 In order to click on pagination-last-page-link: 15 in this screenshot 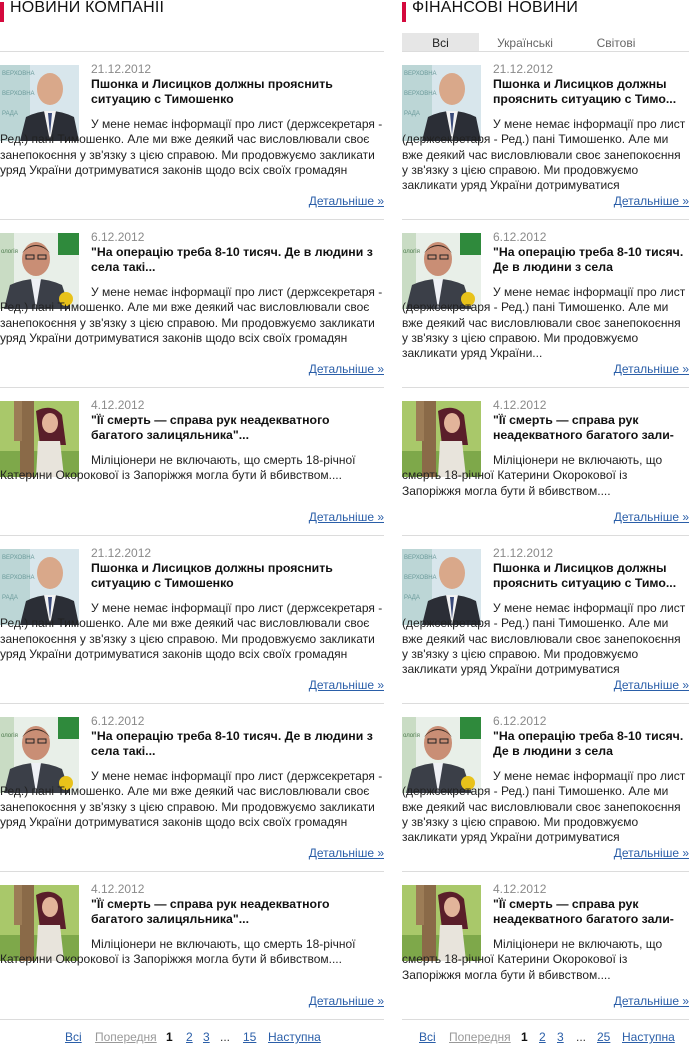, I will do `click(249, 1037)`.